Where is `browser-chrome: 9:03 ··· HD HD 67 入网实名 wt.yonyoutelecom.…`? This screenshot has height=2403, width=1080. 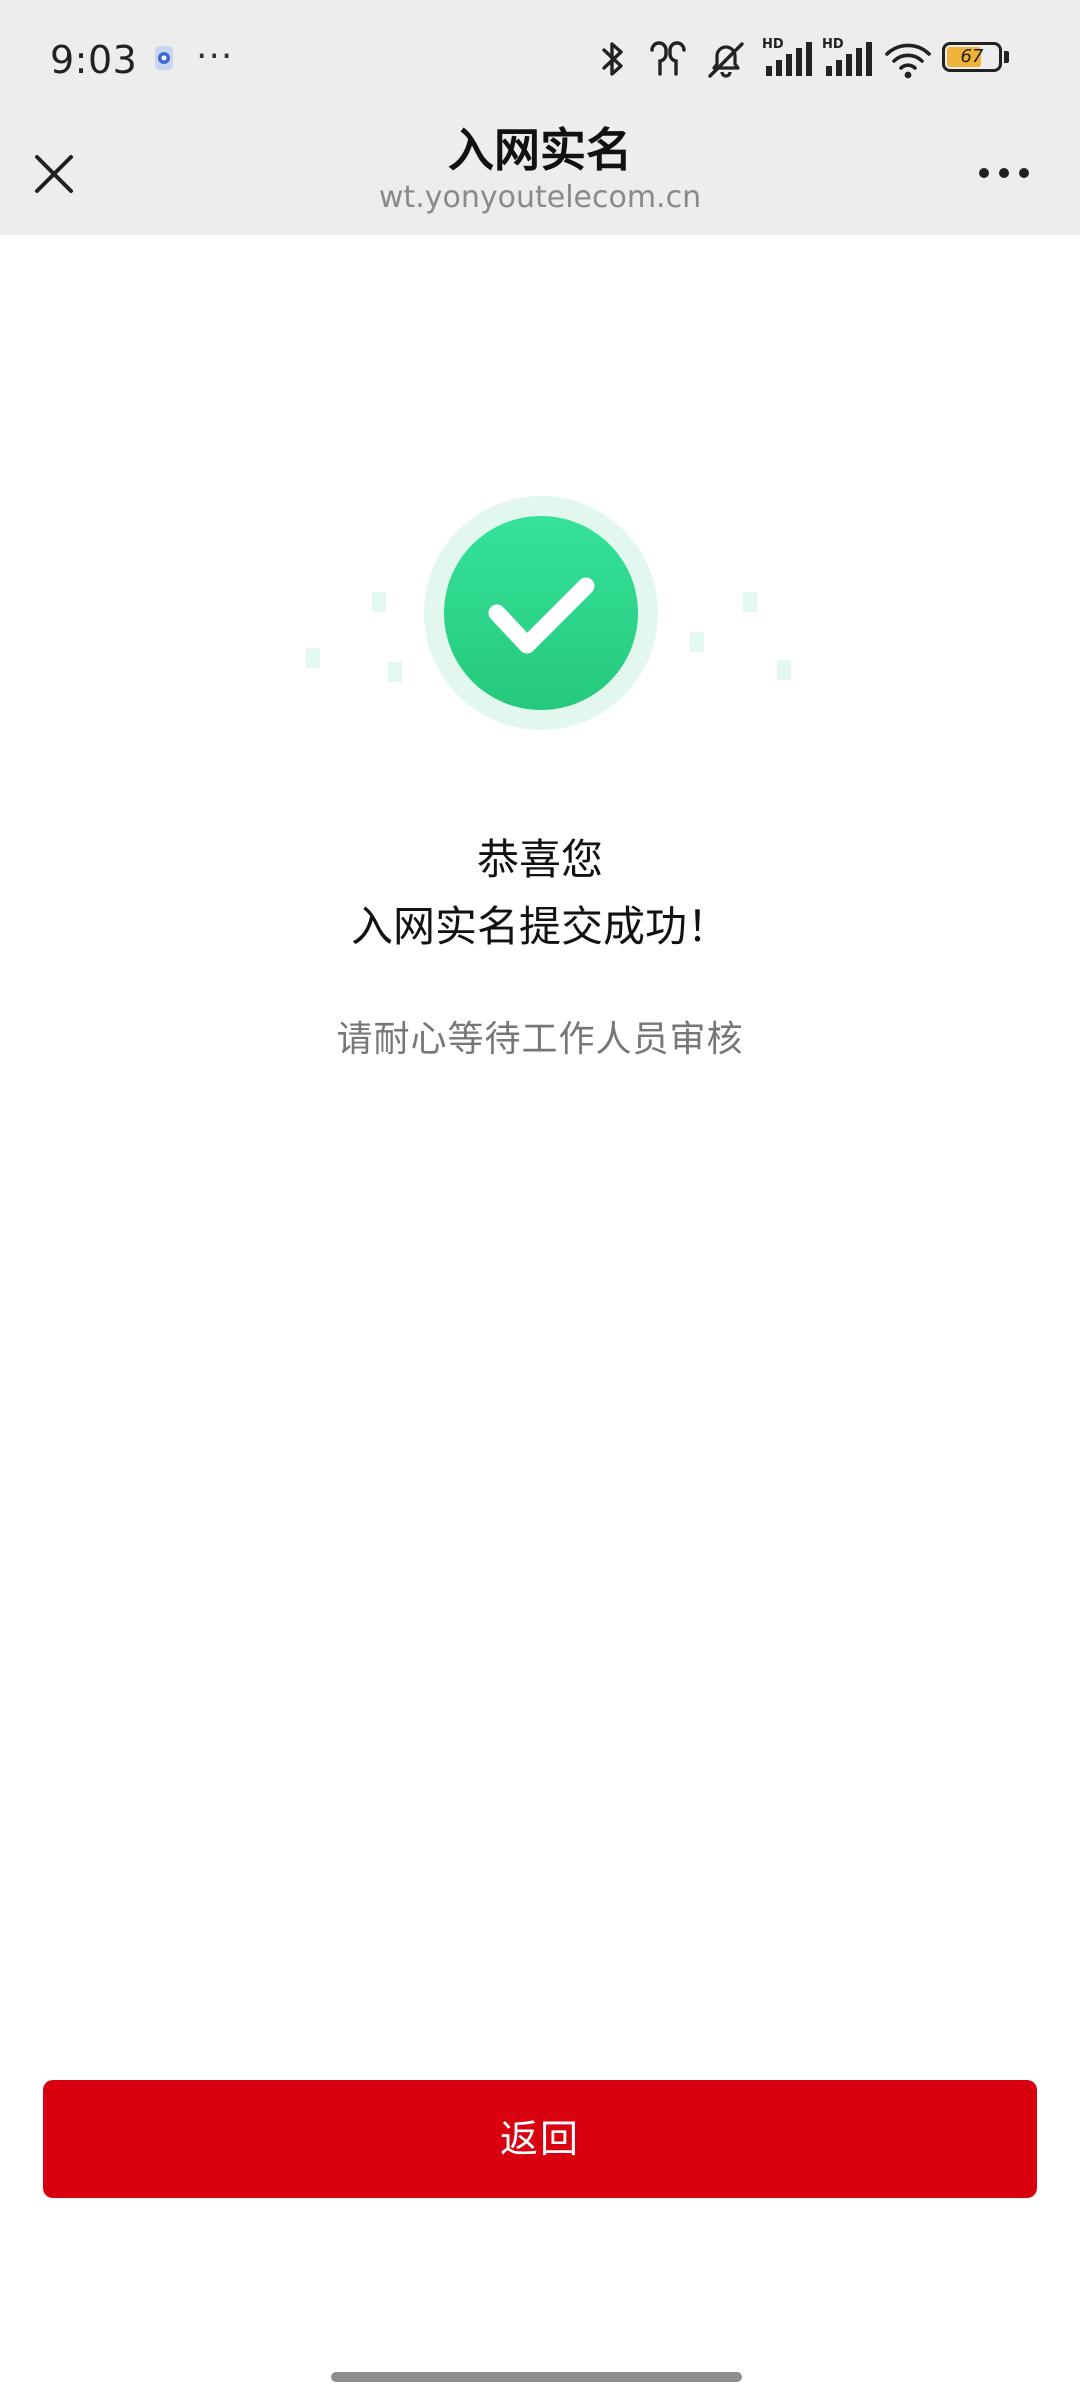 browser-chrome: 9:03 ··· HD HD 67 入网实名 wt.yonyoutelecom.… is located at coordinates (540, 117).